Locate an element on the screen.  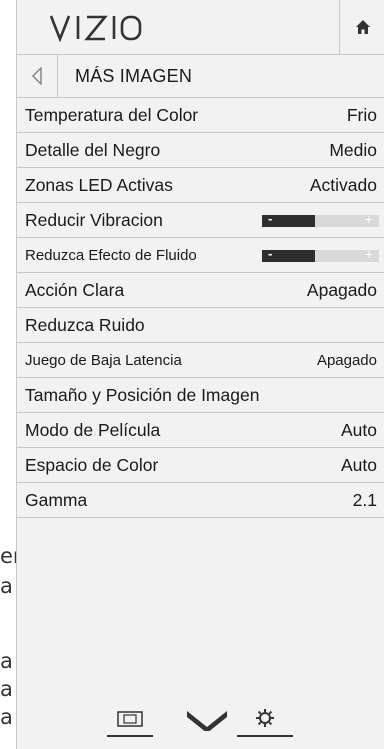
menu-item-label: Gamma is located at coordinates (56, 499).